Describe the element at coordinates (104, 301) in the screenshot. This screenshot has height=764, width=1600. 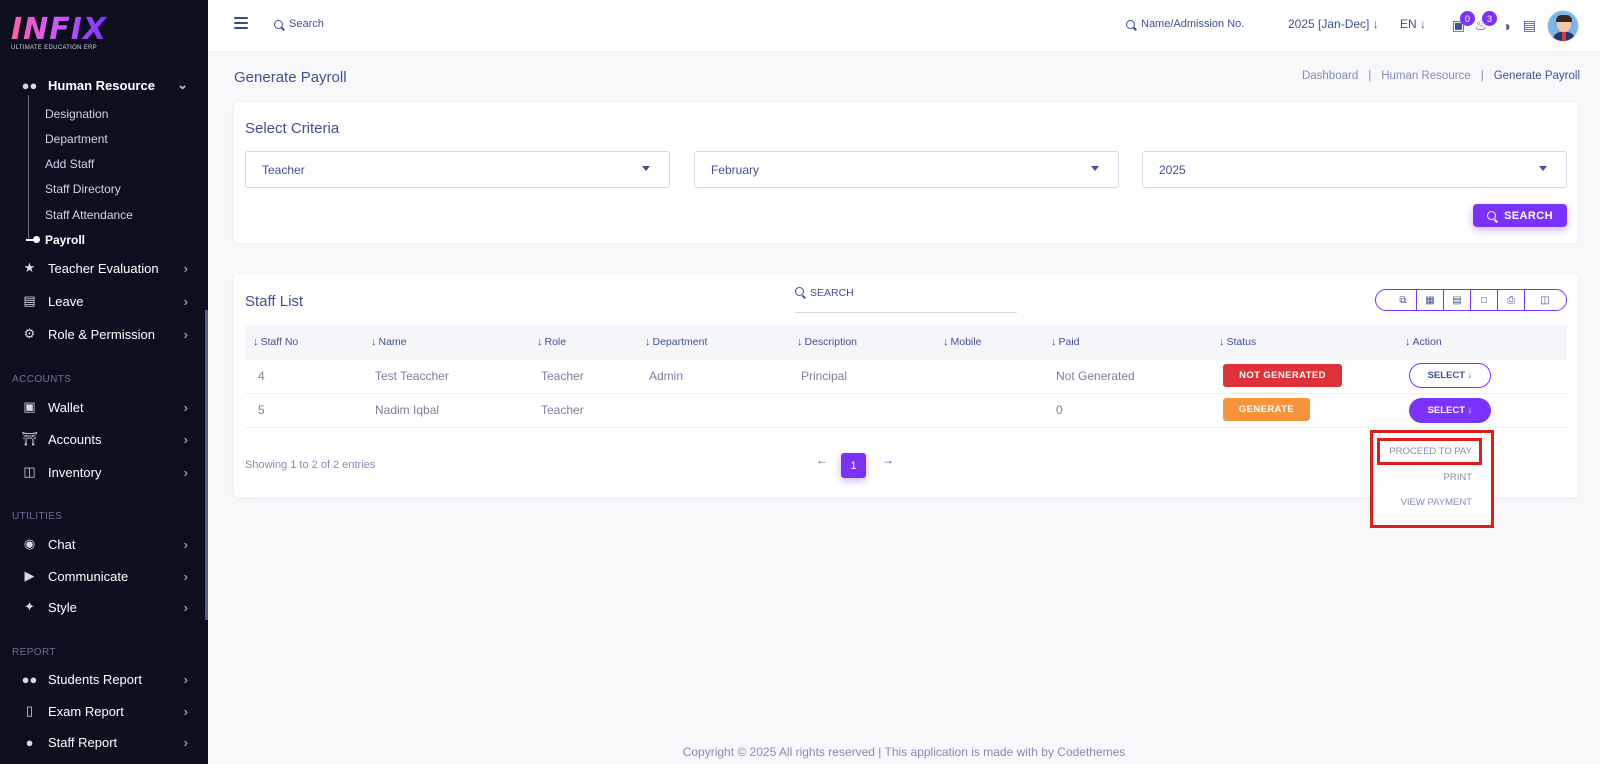
I see `sidebar-item-leave: ▤ Leave ›` at that location.